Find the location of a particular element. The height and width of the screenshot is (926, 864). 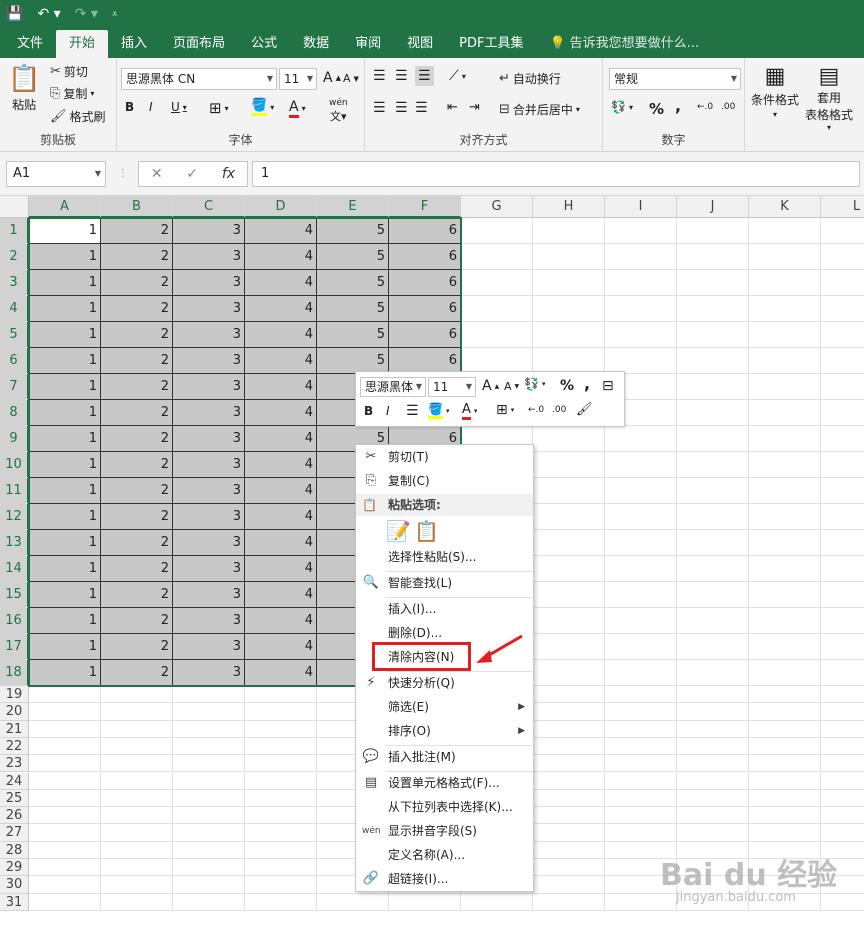

column-header-f: F is located at coordinates (425, 207).